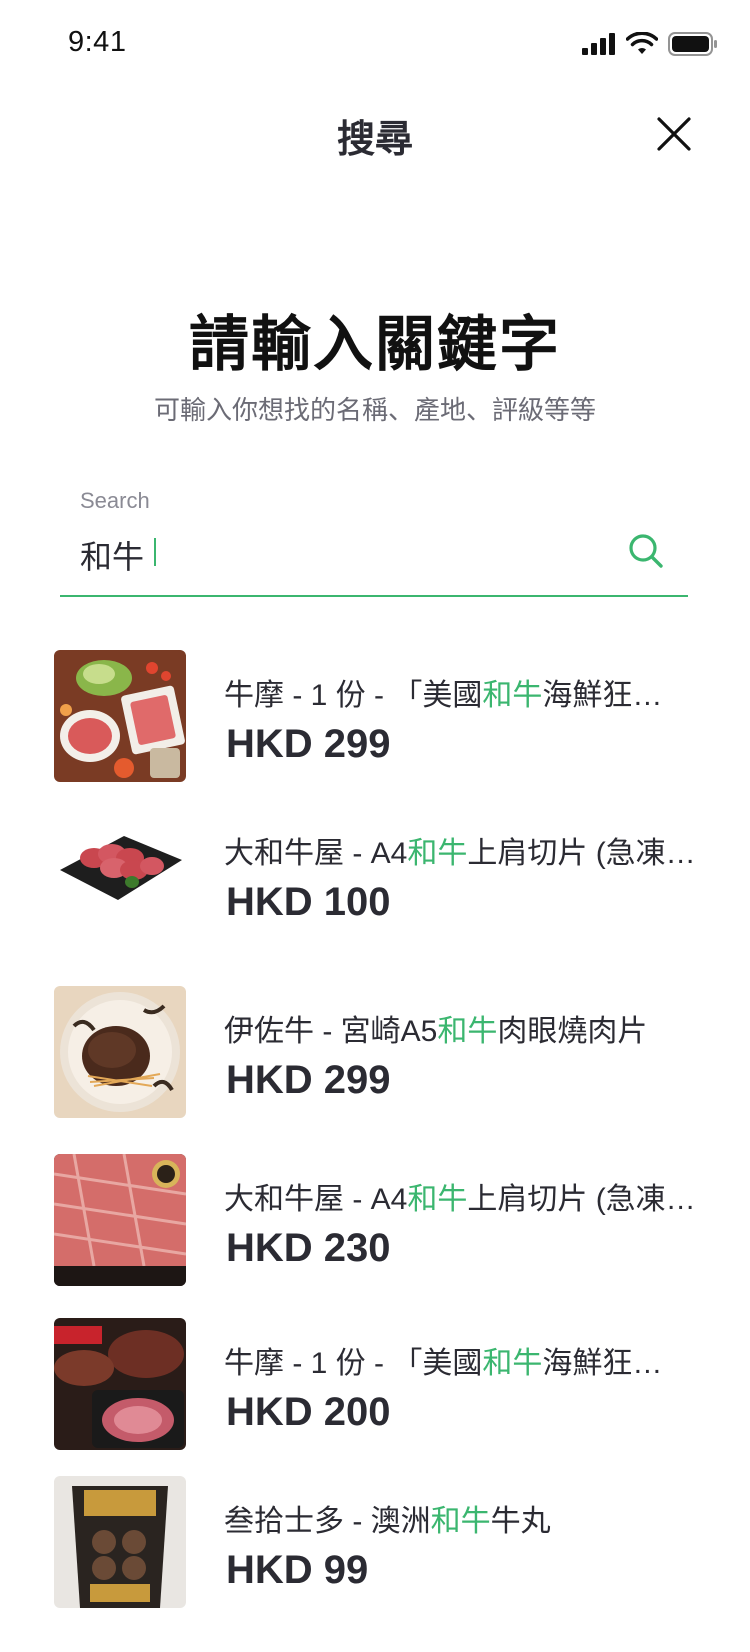 This screenshot has height=1652, width=750. What do you see at coordinates (340, 555) in the screenshot?
I see `search-input` at bounding box center [340, 555].